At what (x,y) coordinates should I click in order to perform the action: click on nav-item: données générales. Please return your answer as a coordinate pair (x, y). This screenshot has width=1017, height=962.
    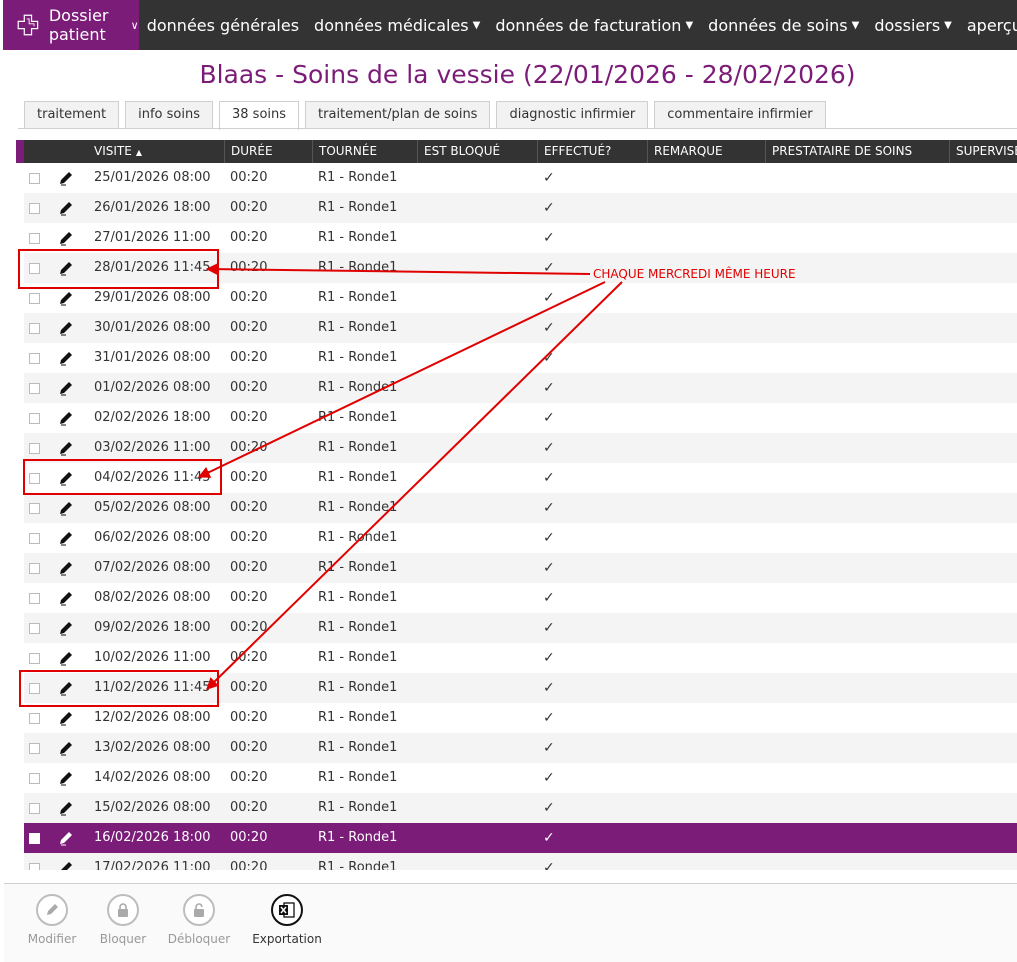
    Looking at the image, I should click on (222, 25).